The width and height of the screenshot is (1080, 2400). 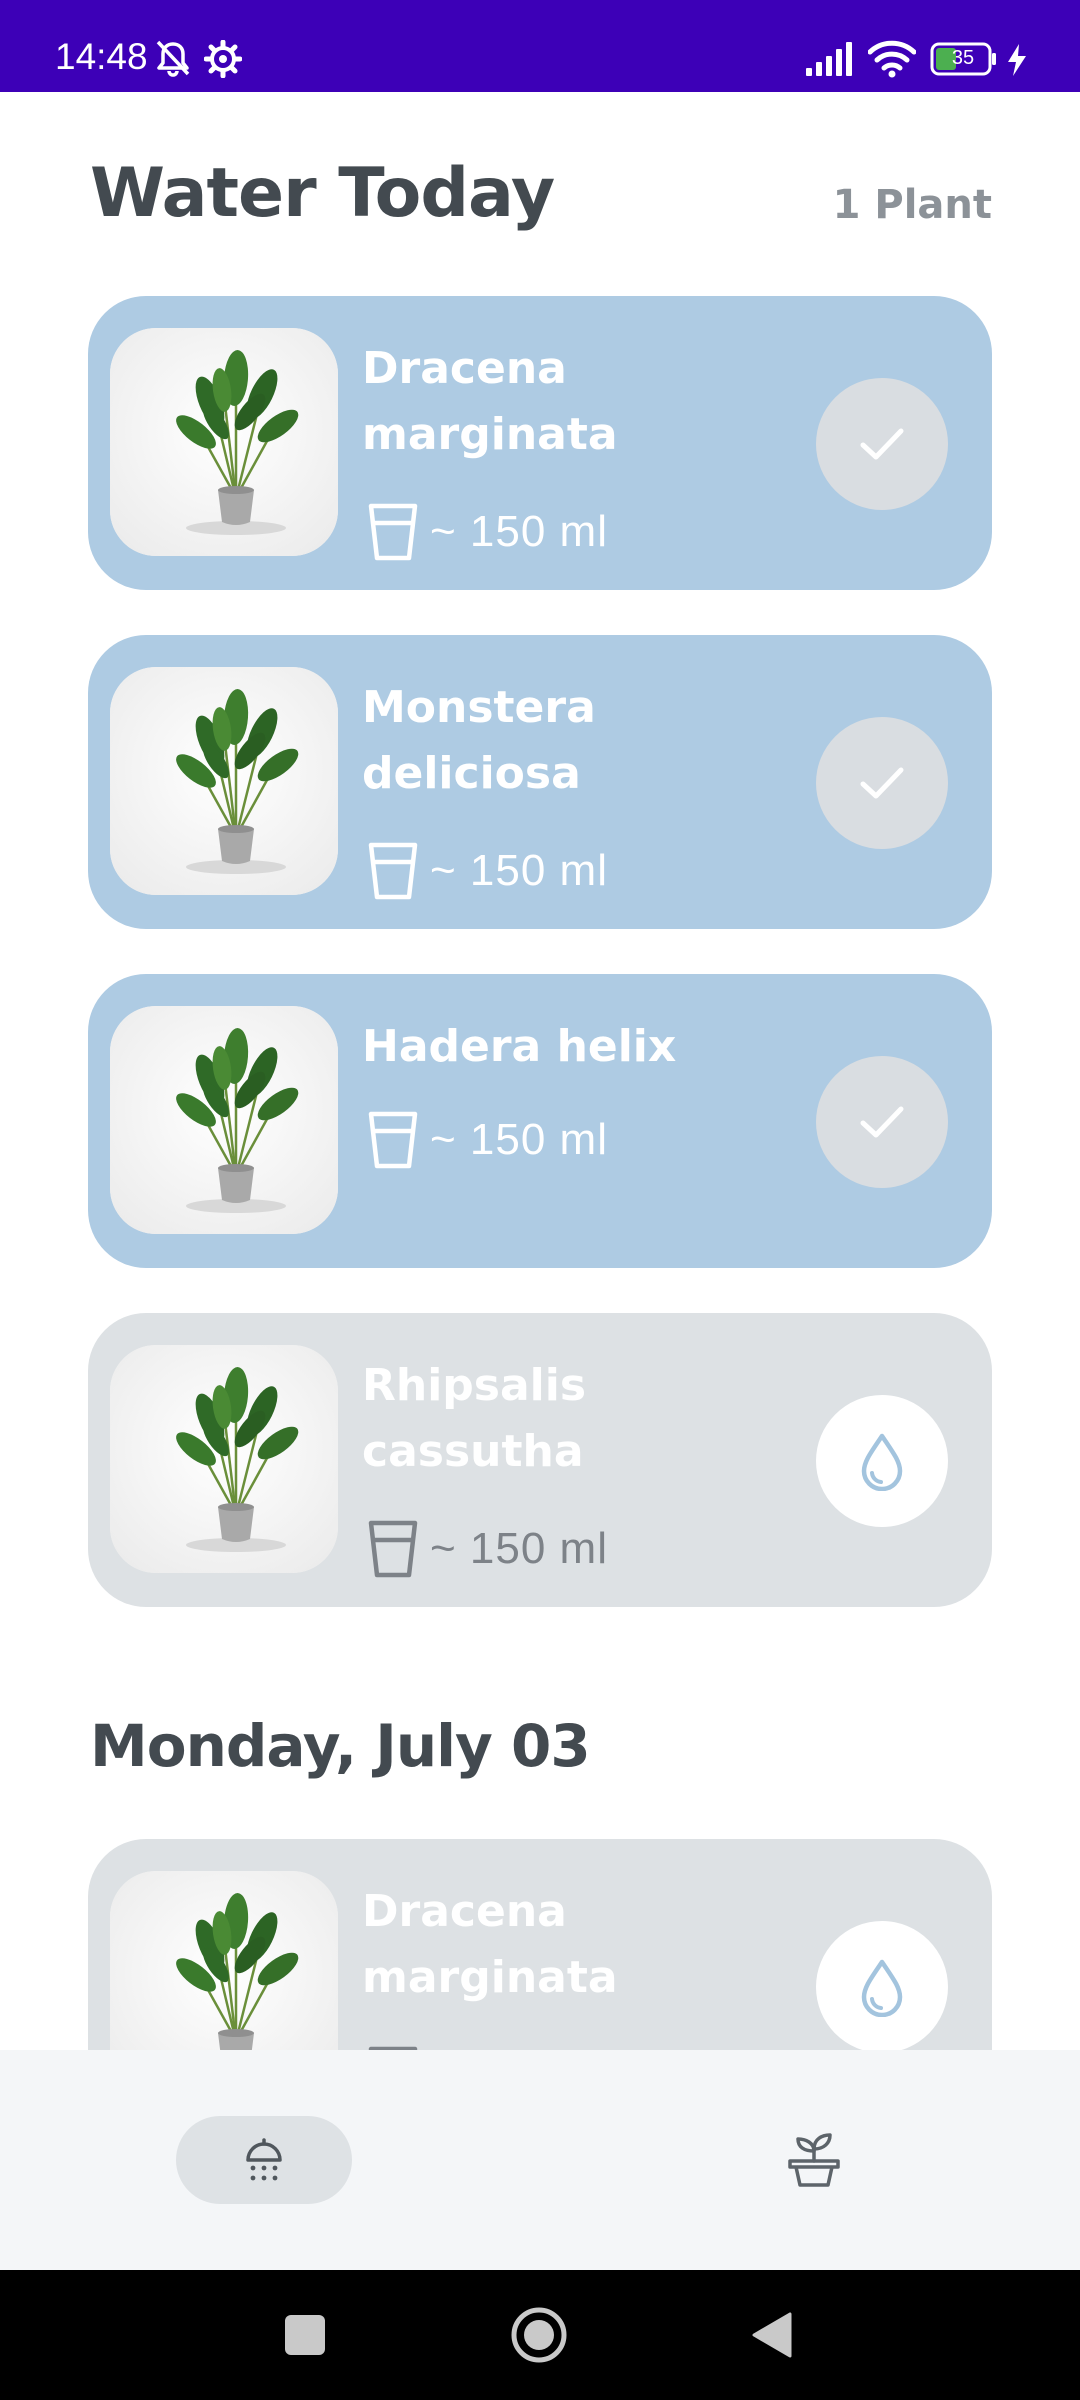 What do you see at coordinates (892, 59) in the screenshot?
I see `wifi-icon` at bounding box center [892, 59].